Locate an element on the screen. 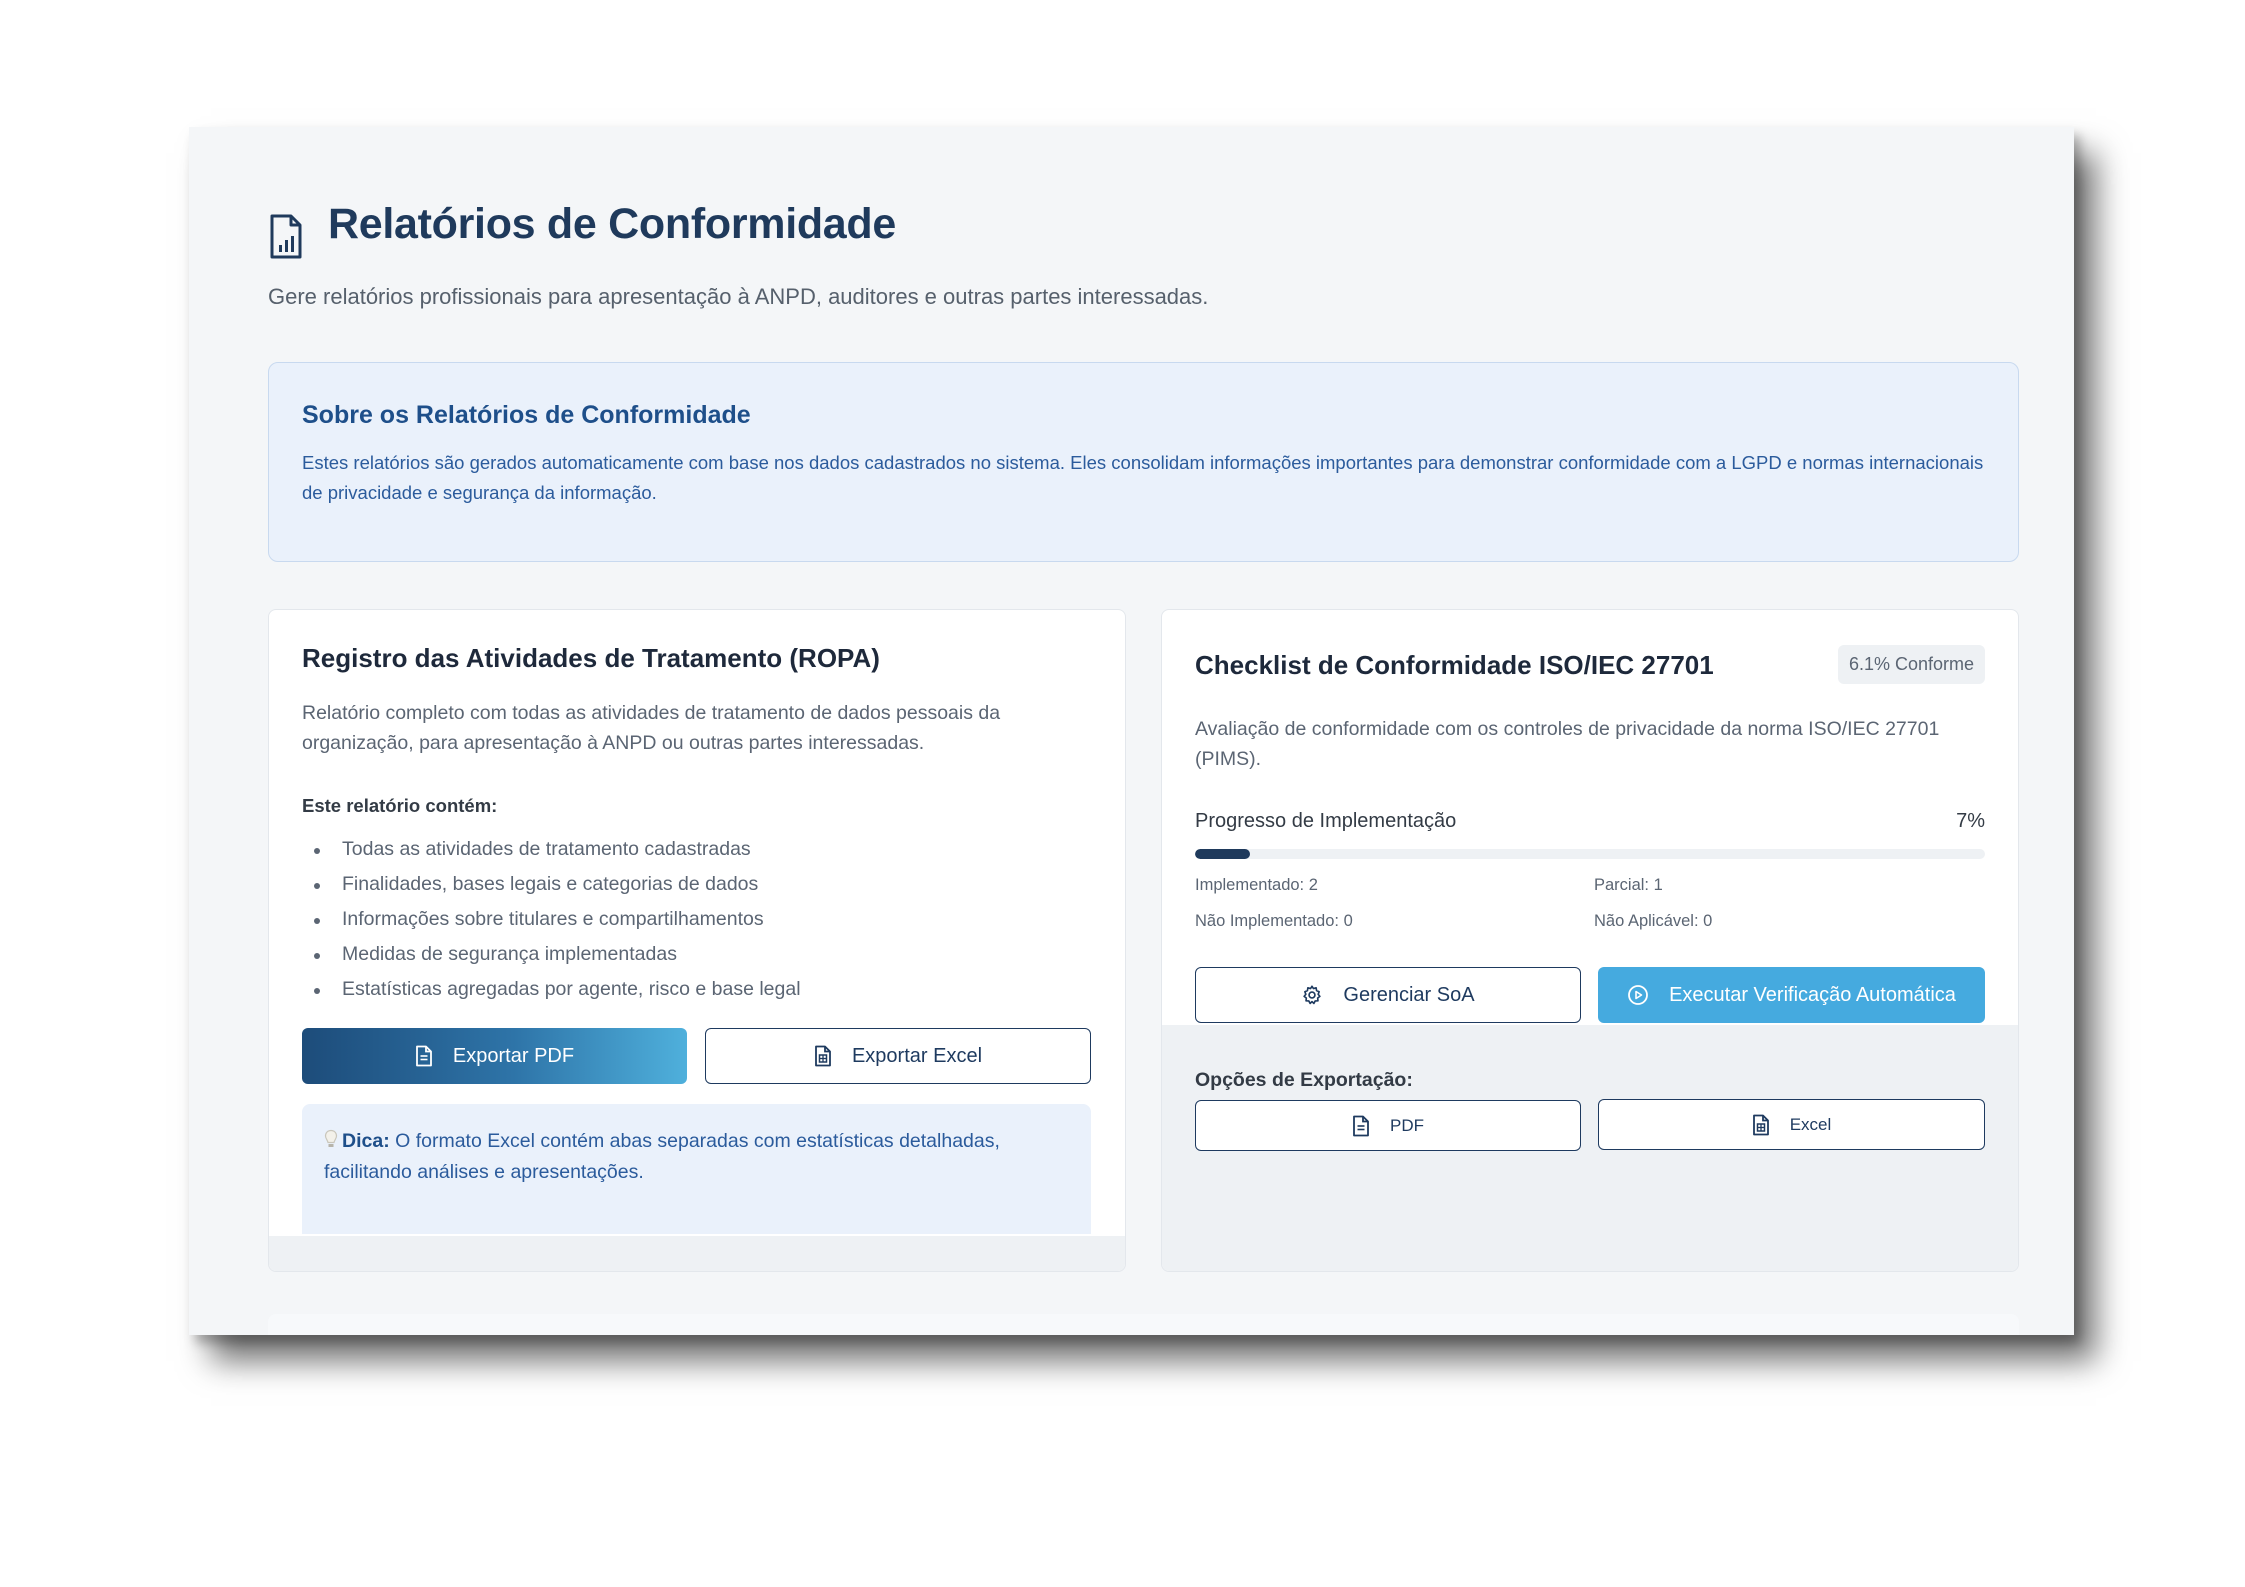 This screenshot has width=2245, height=1587. contains-label: Este relatório contém: is located at coordinates (400, 805).